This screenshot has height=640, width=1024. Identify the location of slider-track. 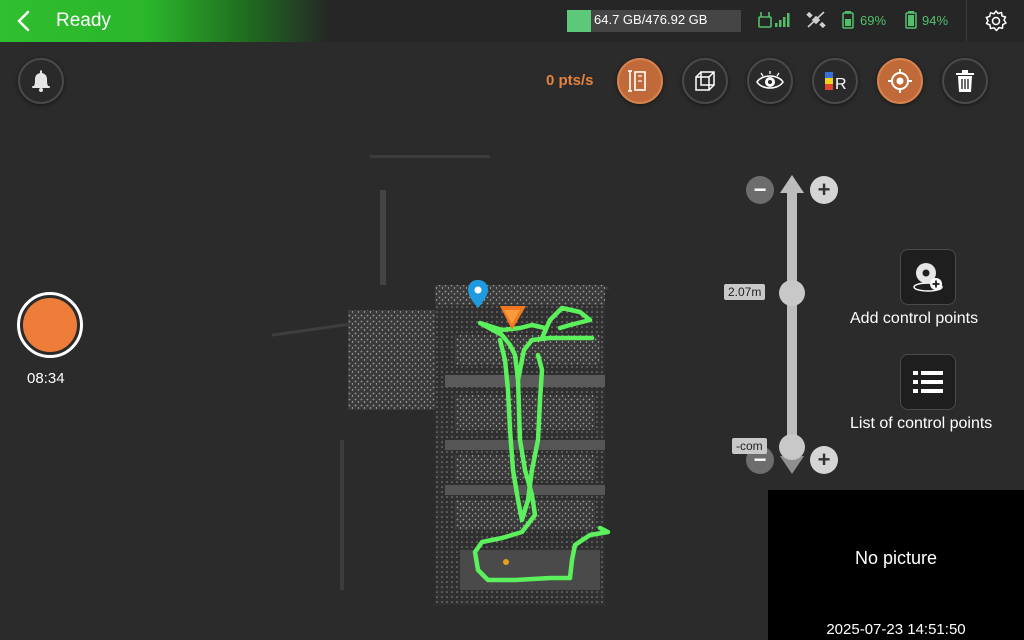
(792, 325).